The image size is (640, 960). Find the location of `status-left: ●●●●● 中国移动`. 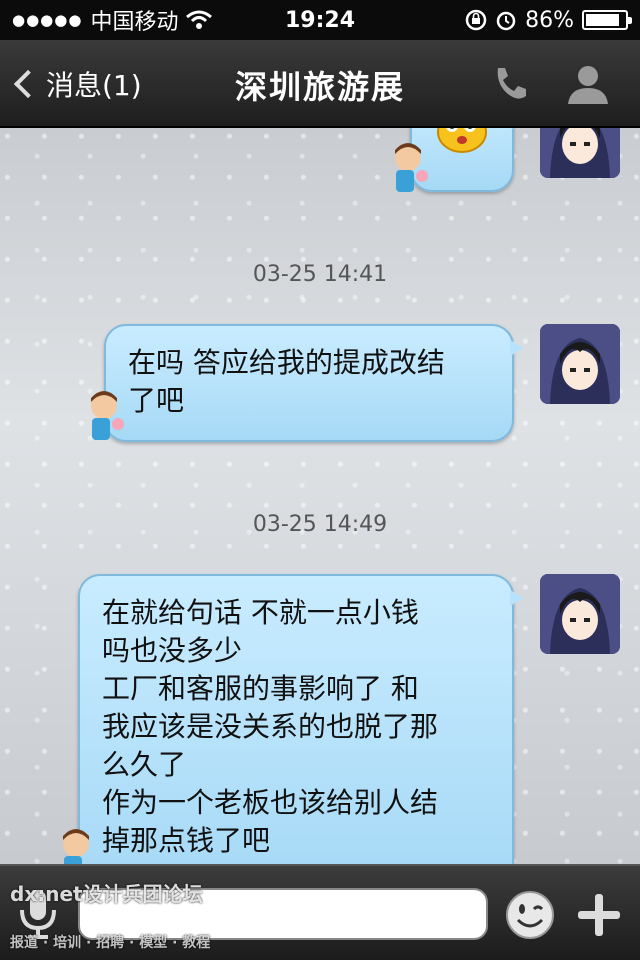

status-left: ●●●●● 中国移动 is located at coordinates (112, 20).